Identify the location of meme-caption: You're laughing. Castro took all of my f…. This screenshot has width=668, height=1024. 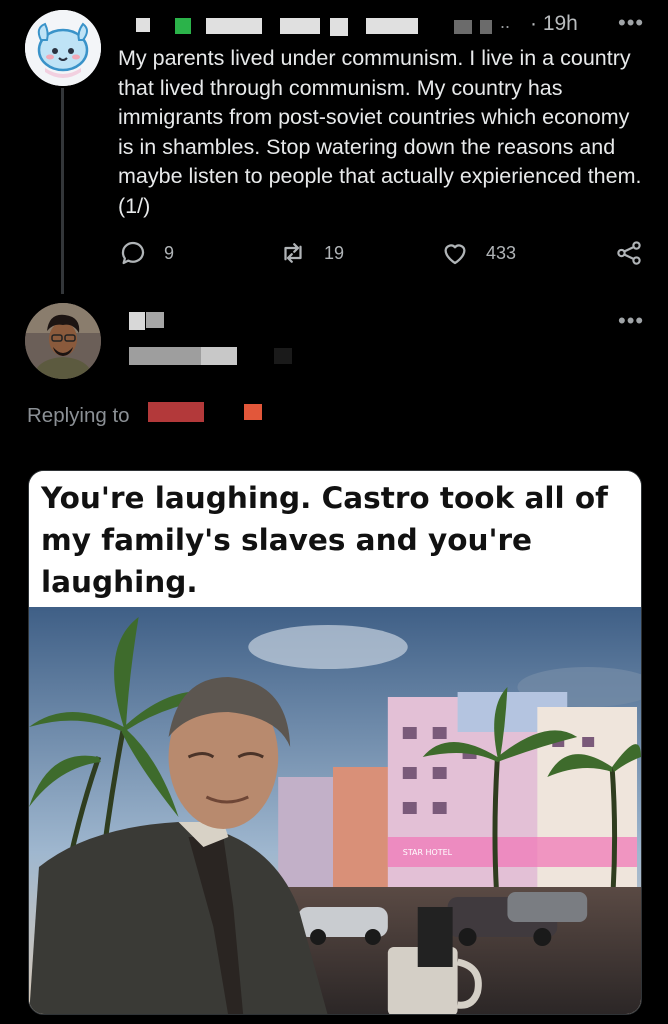
(335, 539).